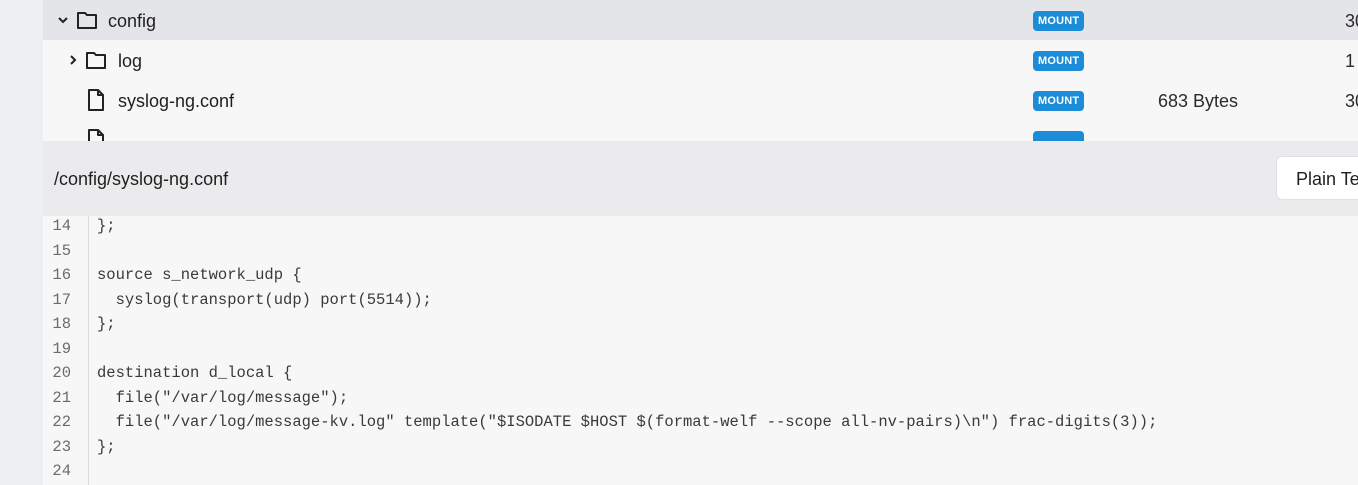  What do you see at coordinates (21, 242) in the screenshot?
I see `left-gutter` at bounding box center [21, 242].